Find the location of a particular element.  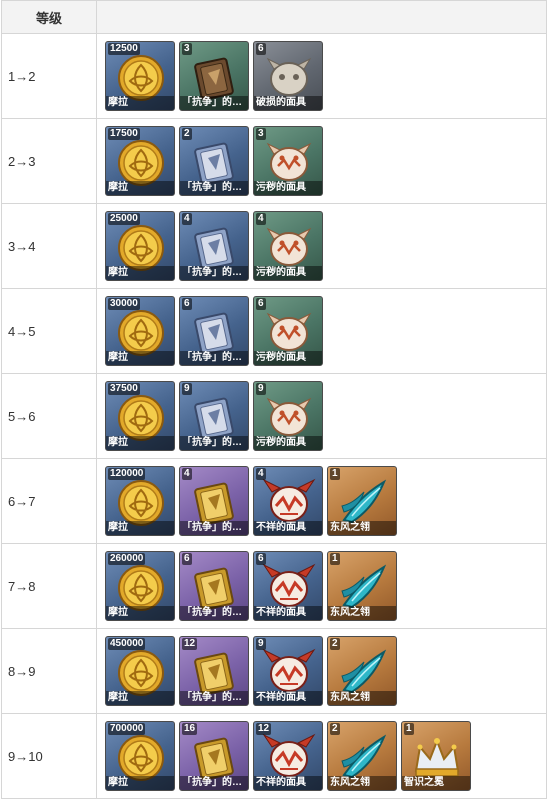

material-card: 12500 摩拉 is located at coordinates (140, 76).